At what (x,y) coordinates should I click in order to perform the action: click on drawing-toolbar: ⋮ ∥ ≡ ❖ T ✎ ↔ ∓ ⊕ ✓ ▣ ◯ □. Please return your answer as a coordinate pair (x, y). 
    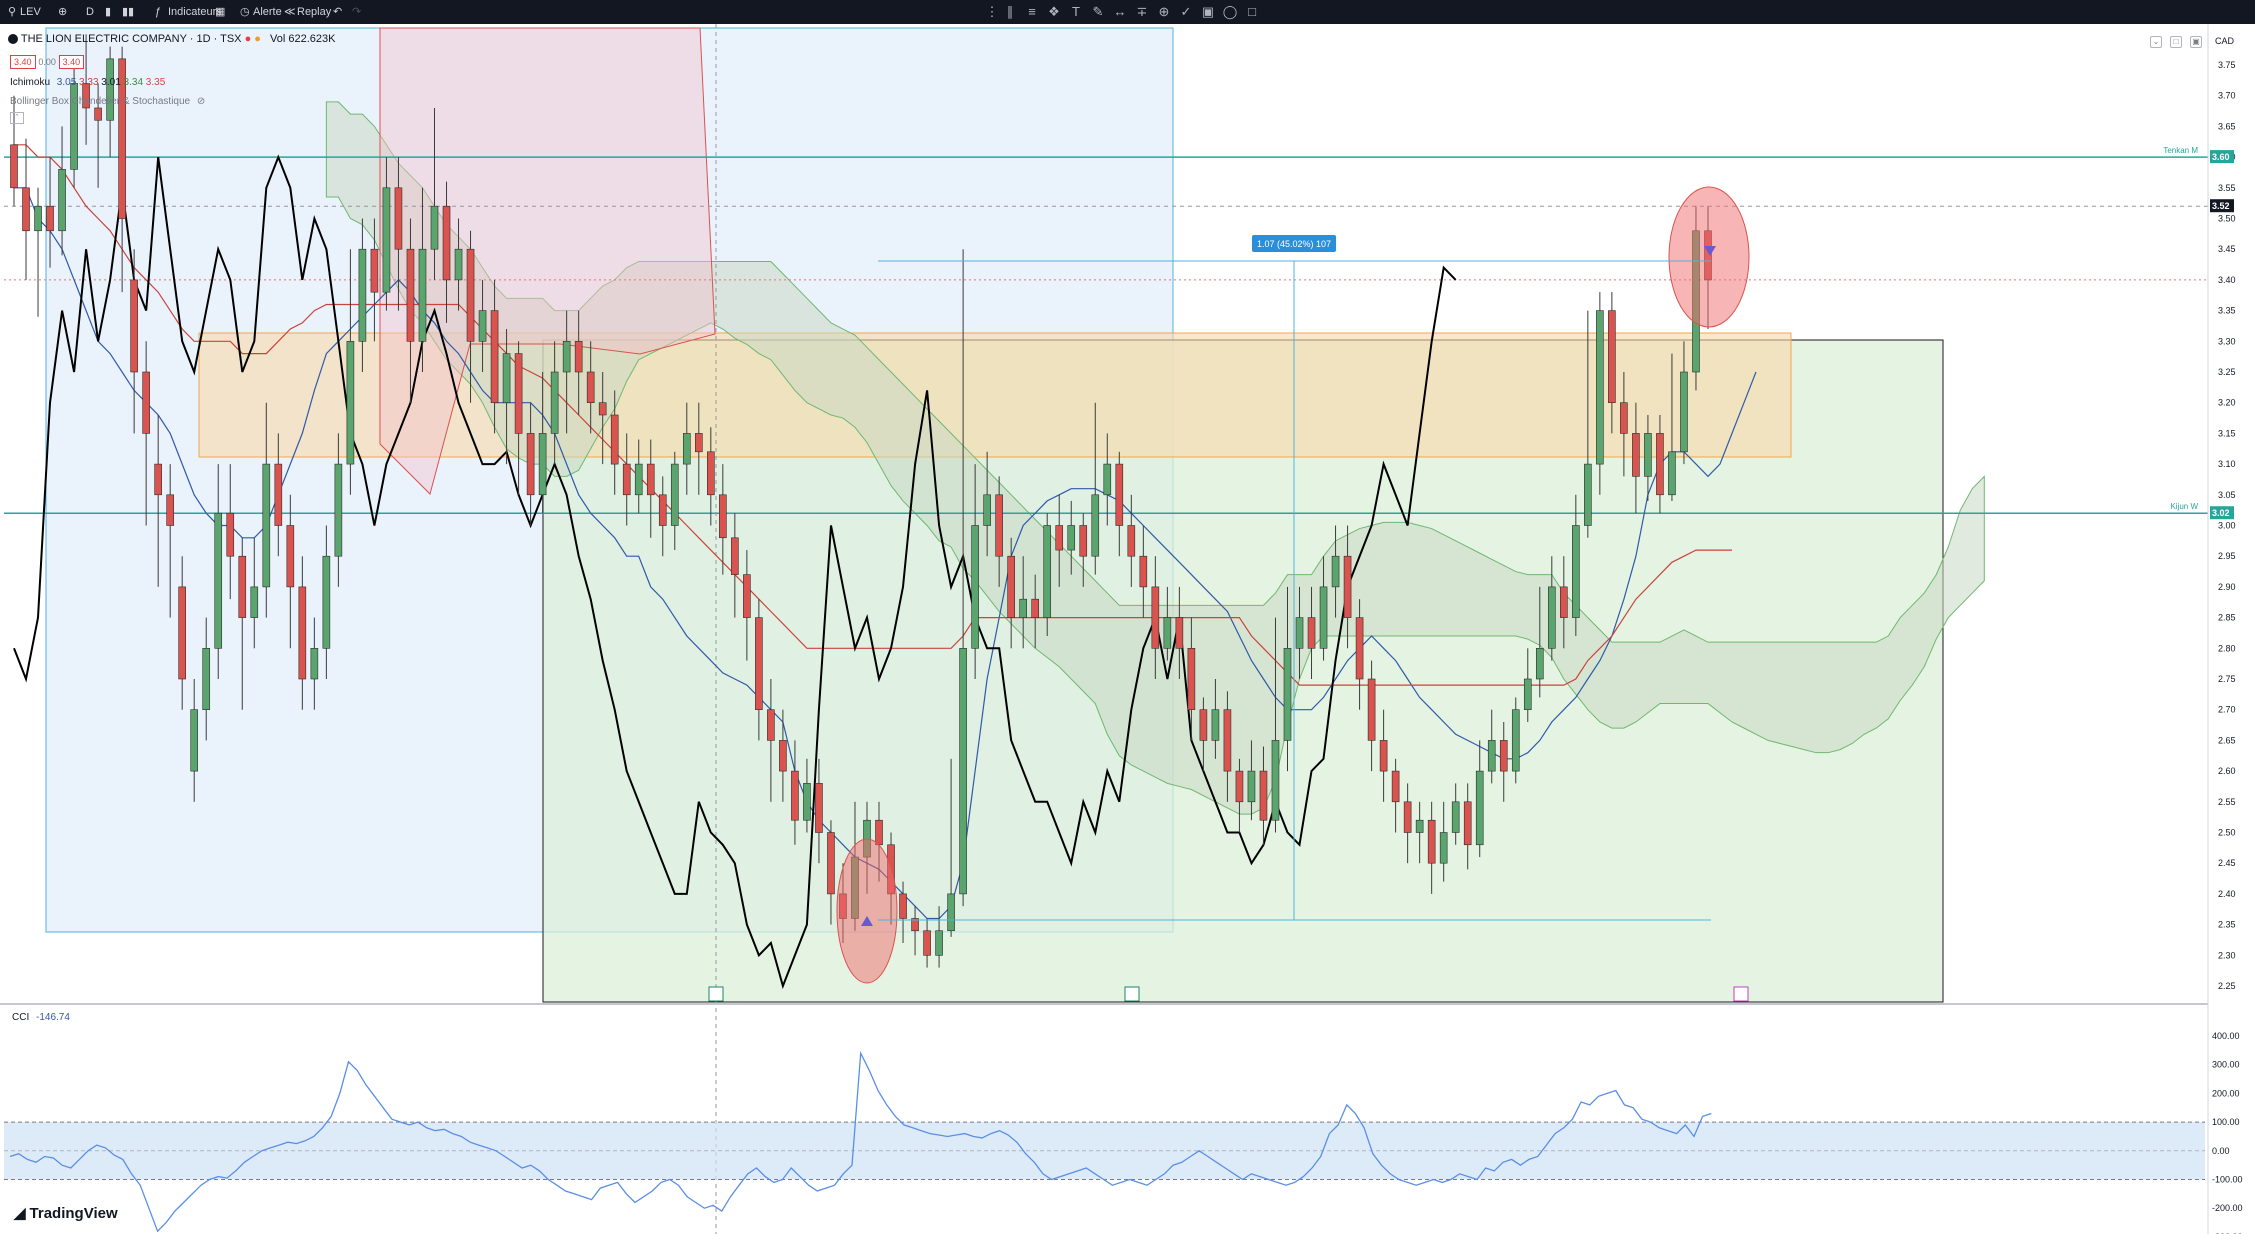
    Looking at the image, I should click on (1157, 12).